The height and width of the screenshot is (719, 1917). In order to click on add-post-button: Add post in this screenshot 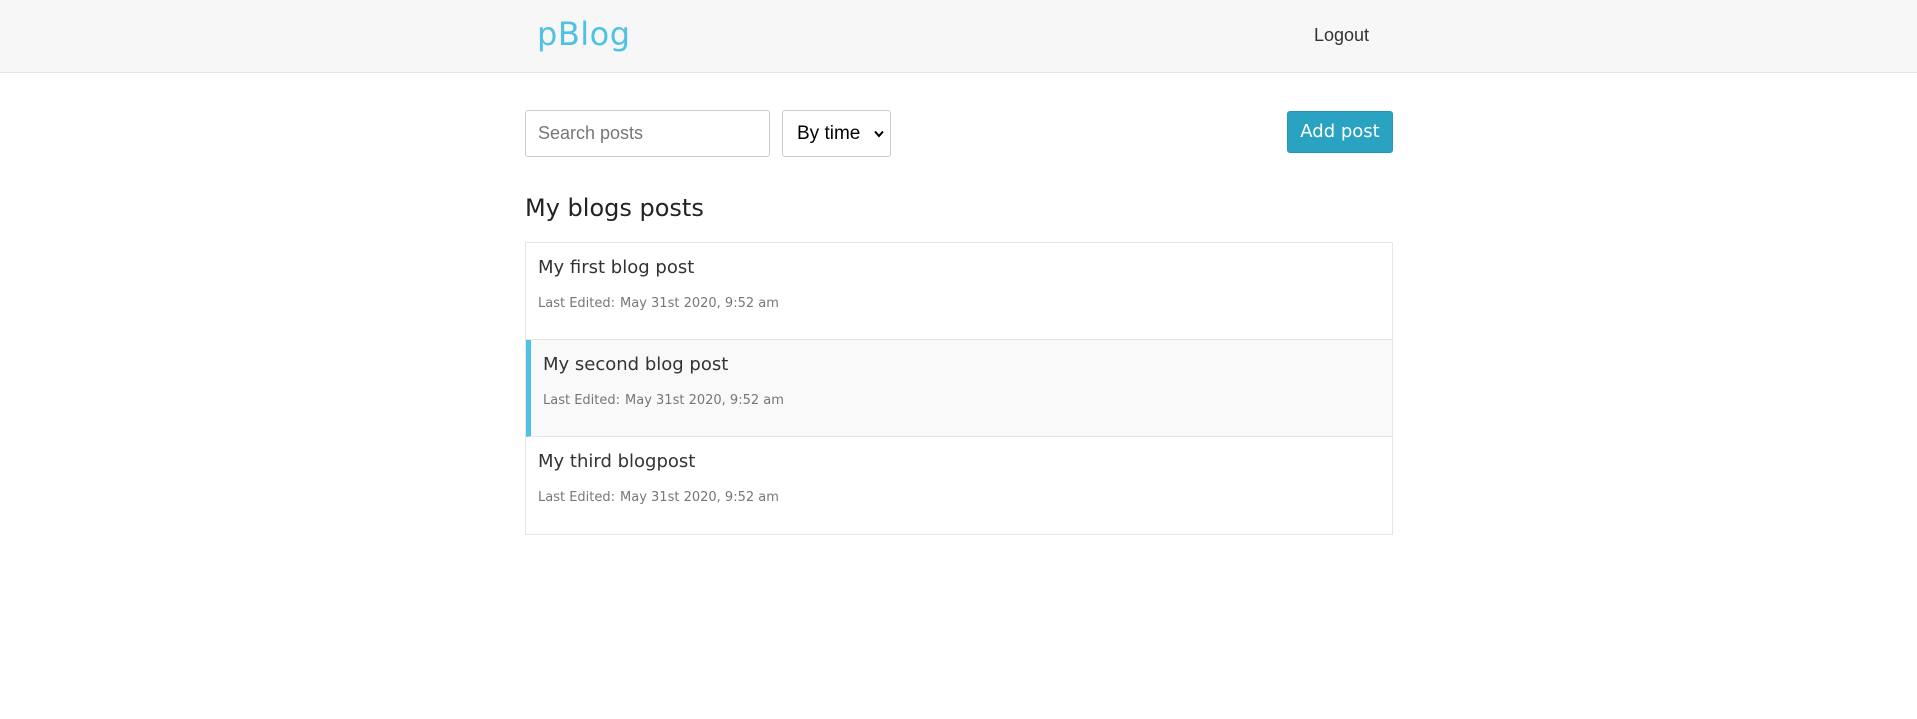, I will do `click(1340, 132)`.